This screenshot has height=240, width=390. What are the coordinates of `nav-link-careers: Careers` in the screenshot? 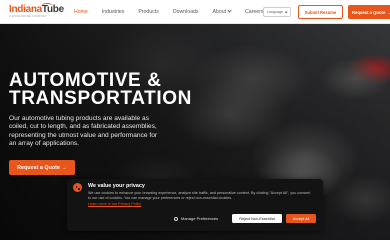 It's located at (254, 12).